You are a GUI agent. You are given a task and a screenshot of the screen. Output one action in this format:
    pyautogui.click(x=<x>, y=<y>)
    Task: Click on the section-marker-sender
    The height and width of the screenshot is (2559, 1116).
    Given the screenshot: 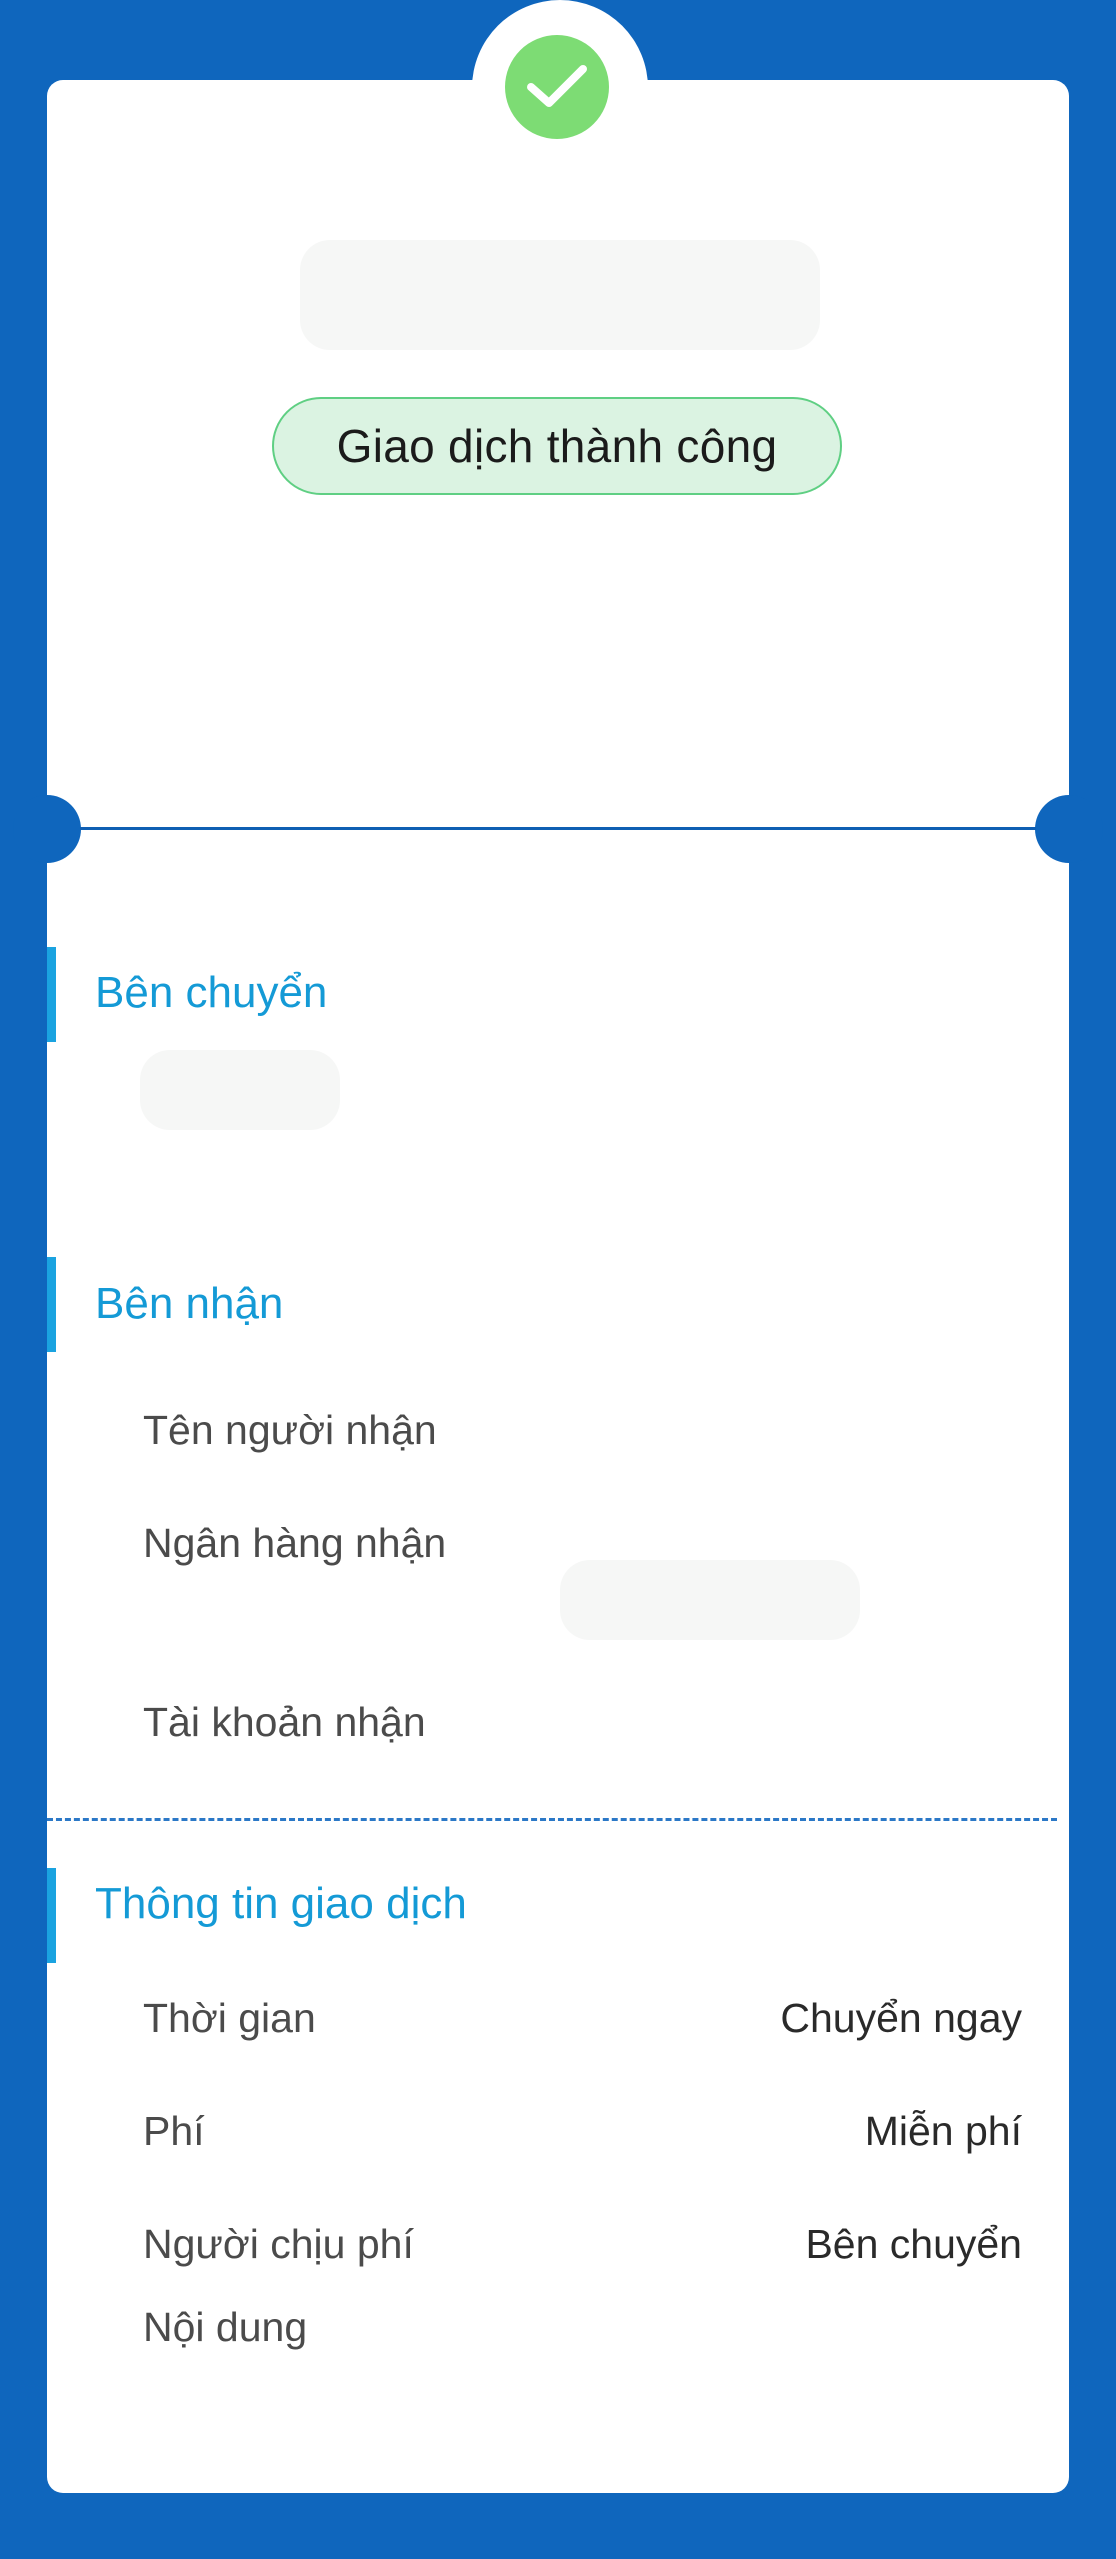 What is the action you would take?
    pyautogui.click(x=51, y=994)
    